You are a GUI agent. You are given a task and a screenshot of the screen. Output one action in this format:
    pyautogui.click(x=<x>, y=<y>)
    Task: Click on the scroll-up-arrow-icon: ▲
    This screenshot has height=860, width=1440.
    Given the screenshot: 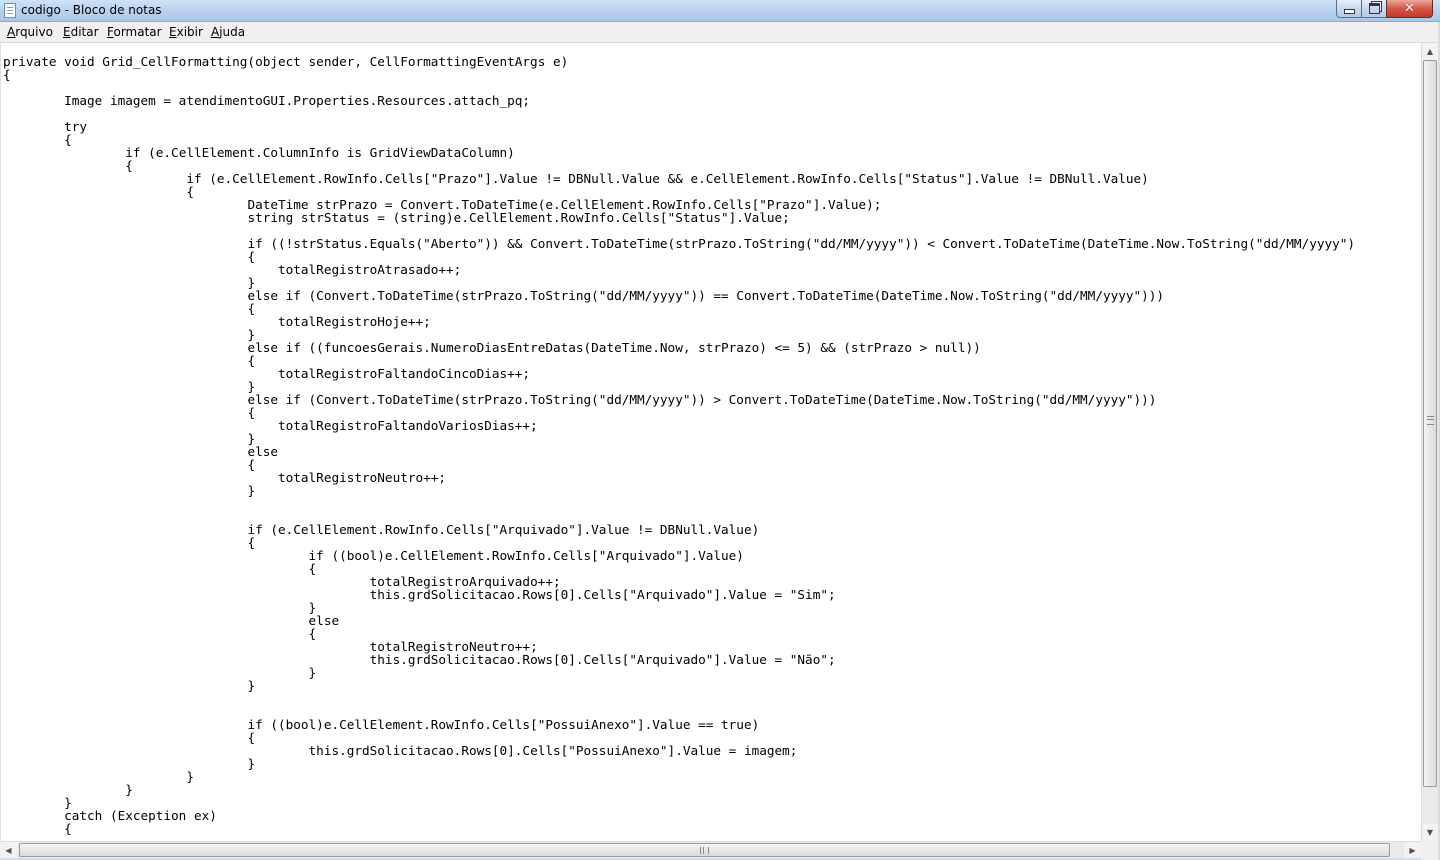 What is the action you would take?
    pyautogui.click(x=1430, y=51)
    